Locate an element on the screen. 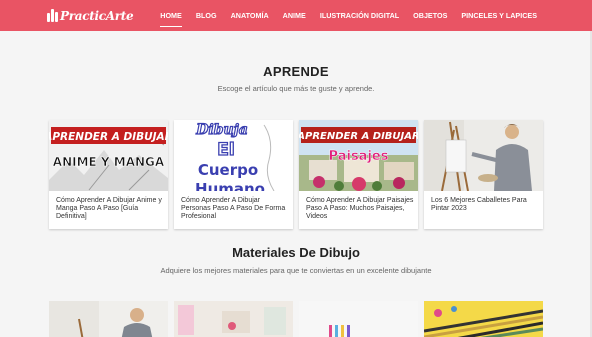 Image resolution: width=592 pixels, height=337 pixels. brushes-icon is located at coordinates (52, 15).